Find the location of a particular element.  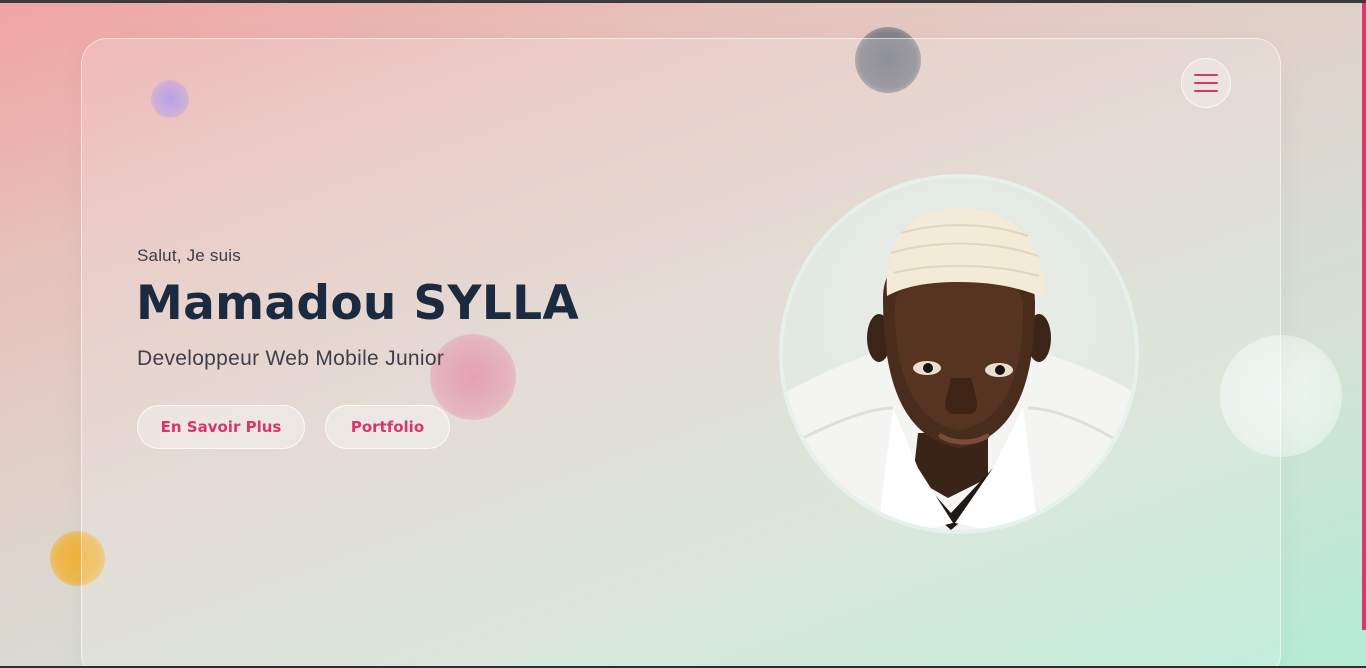

portfolio-button: Portfolio is located at coordinates (387, 427).